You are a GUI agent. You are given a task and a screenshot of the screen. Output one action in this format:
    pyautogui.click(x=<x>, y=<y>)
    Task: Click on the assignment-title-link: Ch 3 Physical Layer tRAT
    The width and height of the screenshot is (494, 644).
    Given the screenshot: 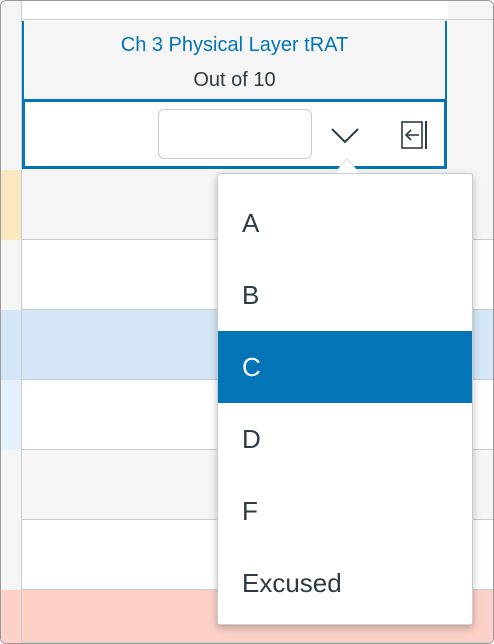 What is the action you would take?
    pyautogui.click(x=234, y=45)
    